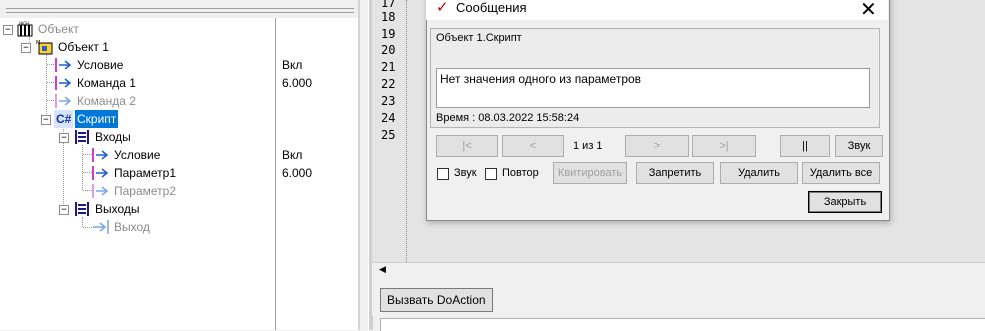 The image size is (985, 331). Describe the element at coordinates (82, 209) in the screenshot. I see `outputs-group-icon` at that location.